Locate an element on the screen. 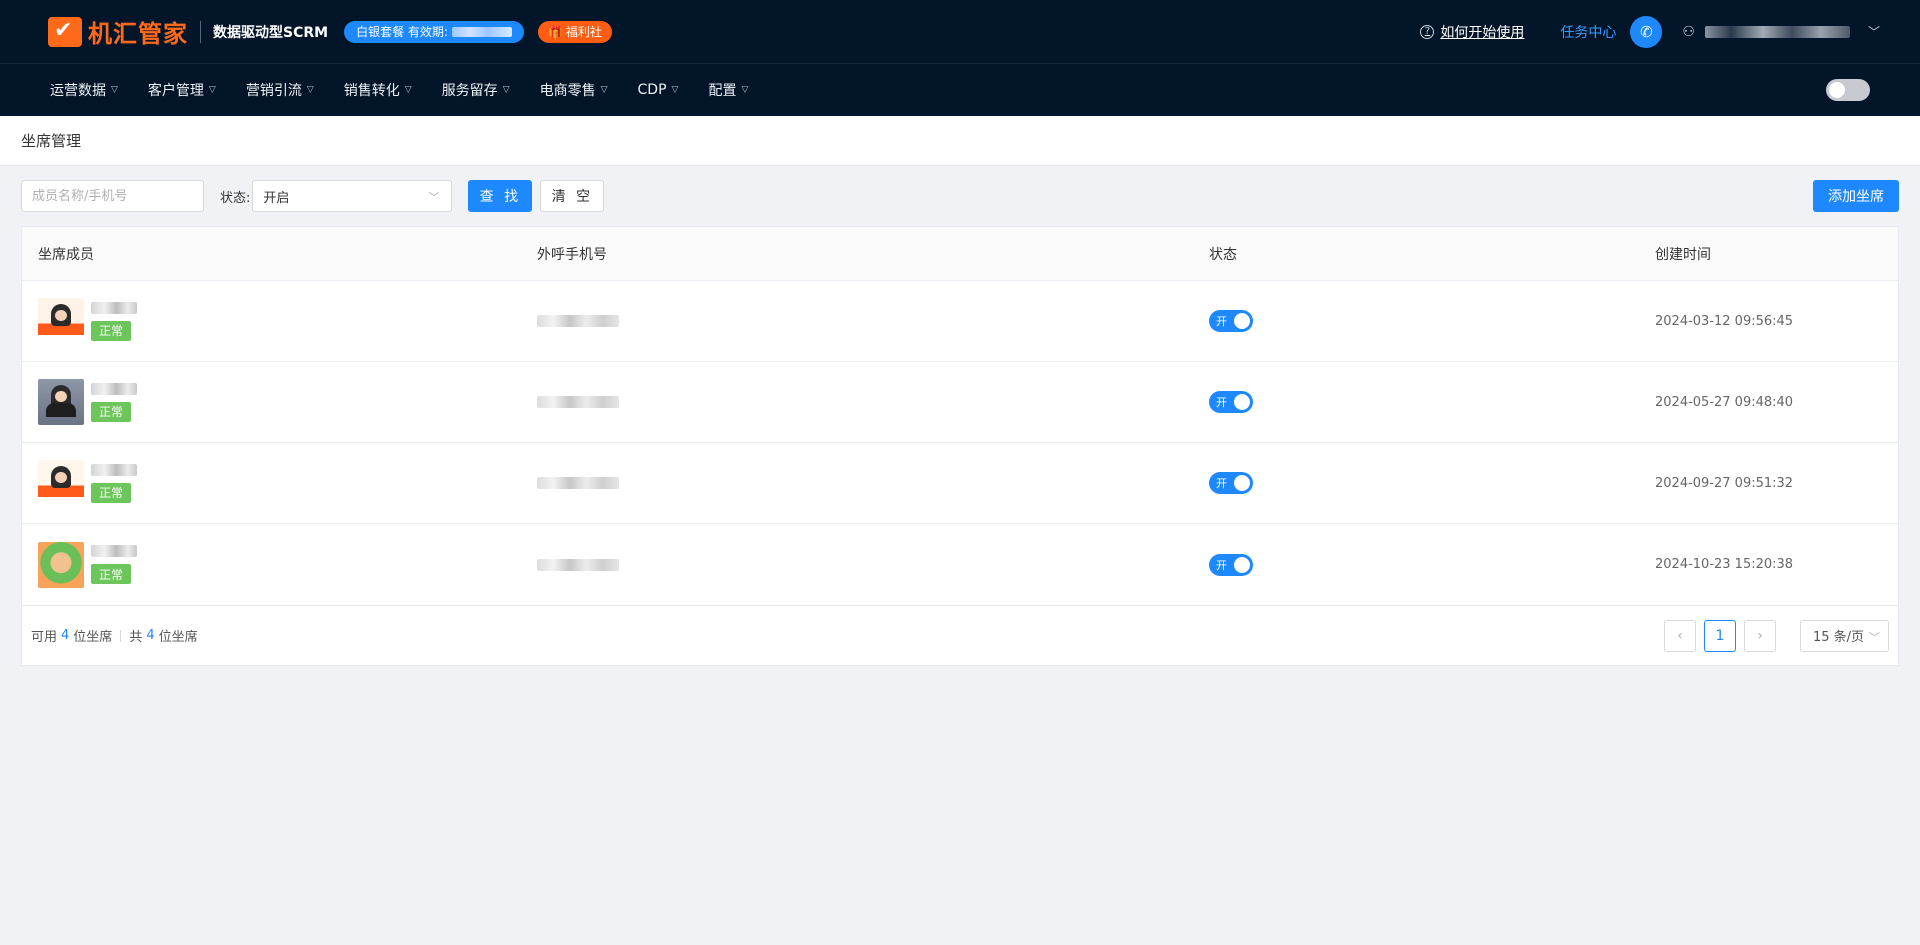 Image resolution: width=1920 pixels, height=945 pixels. prev-page-button: ‹ is located at coordinates (1680, 635).